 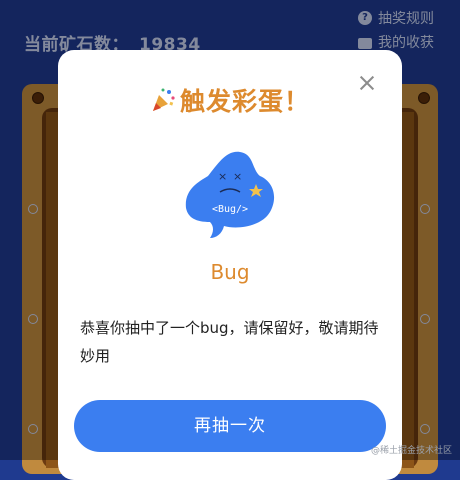 I want to click on mascot-tag: <Bug/>, so click(x=230, y=209).